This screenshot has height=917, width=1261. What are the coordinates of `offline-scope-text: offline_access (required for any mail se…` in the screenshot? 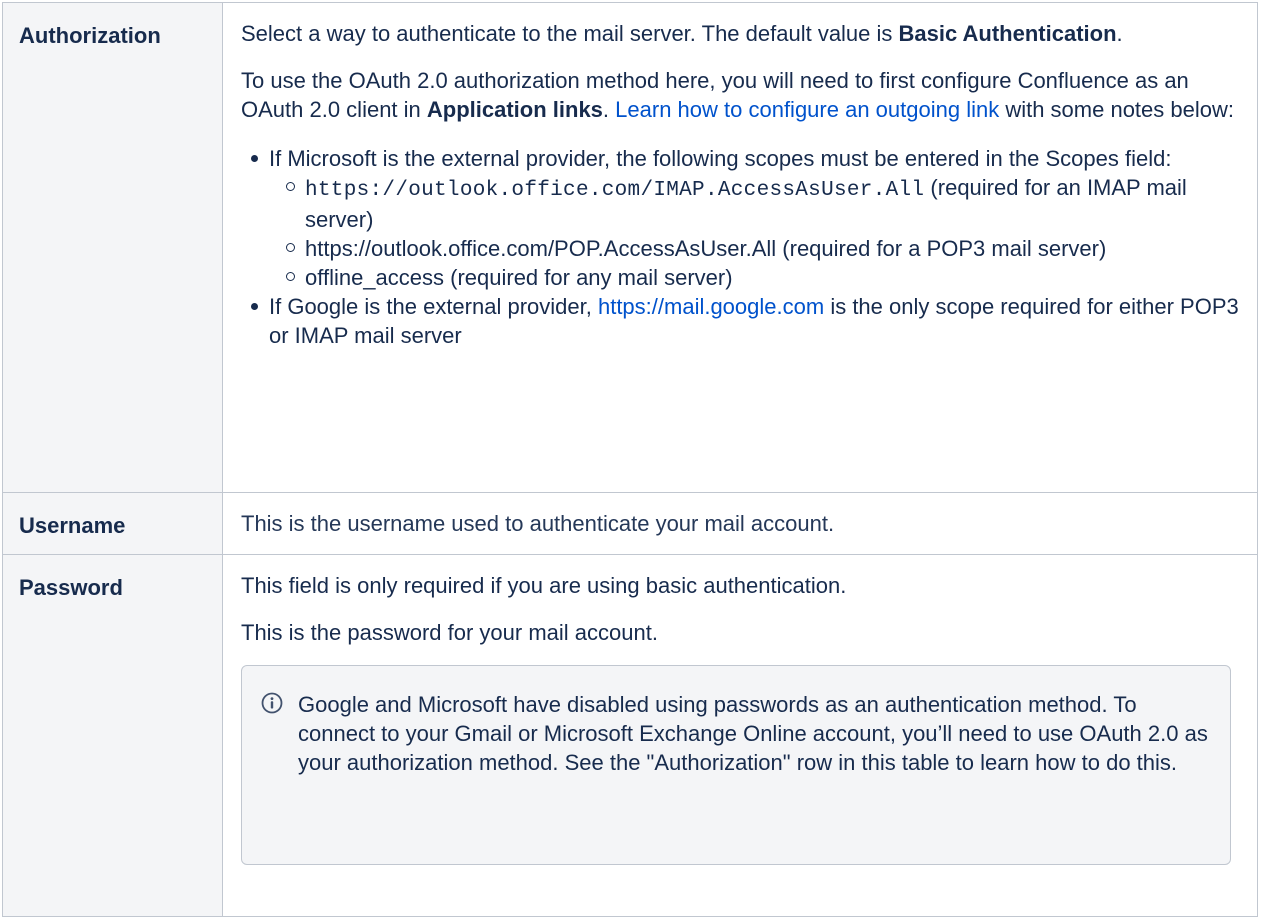 It's located at (519, 277).